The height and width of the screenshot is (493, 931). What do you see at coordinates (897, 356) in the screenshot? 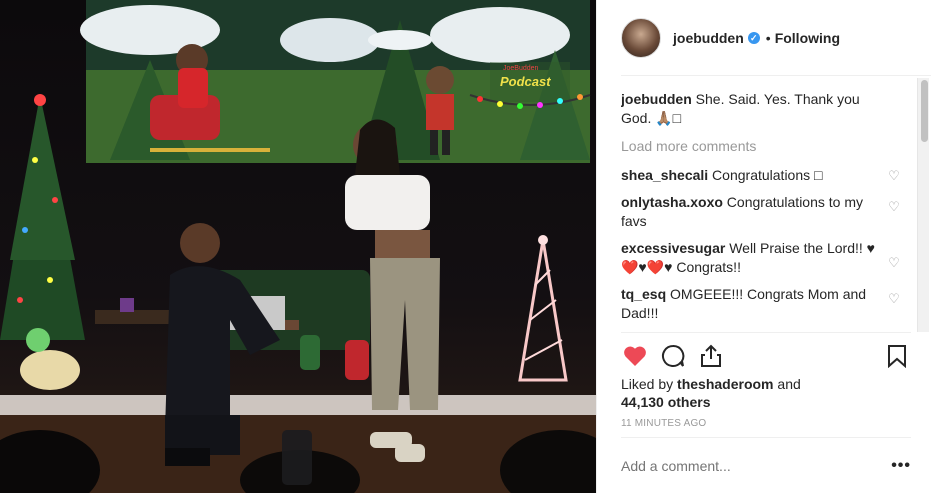
I see `bookmark-icon` at bounding box center [897, 356].